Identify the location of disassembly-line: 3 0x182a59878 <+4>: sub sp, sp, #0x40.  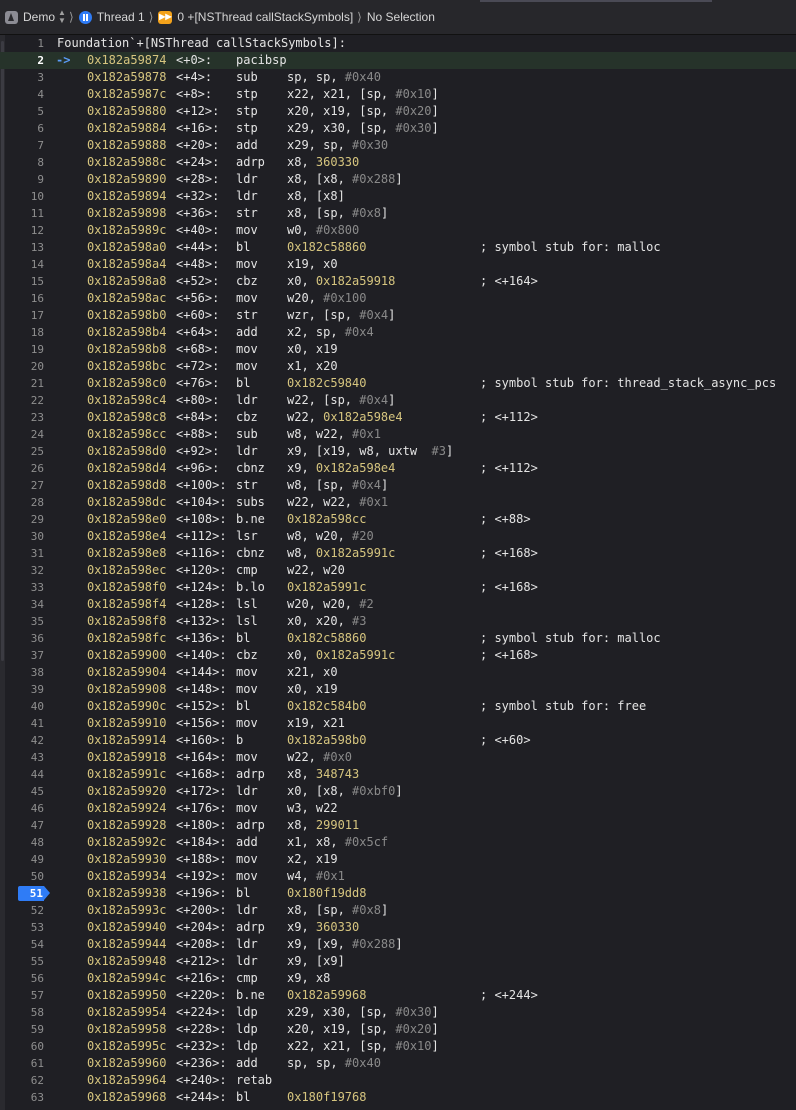
(398, 77).